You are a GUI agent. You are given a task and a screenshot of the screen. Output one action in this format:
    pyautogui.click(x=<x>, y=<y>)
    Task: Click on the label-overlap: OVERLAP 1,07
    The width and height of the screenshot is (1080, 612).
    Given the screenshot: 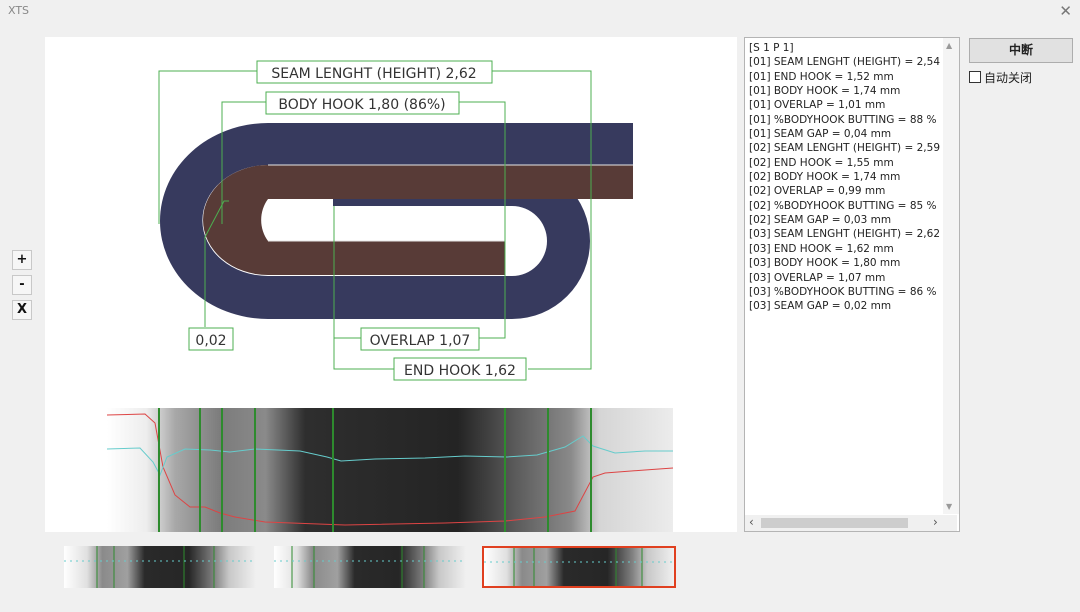 What is the action you would take?
    pyautogui.click(x=420, y=339)
    